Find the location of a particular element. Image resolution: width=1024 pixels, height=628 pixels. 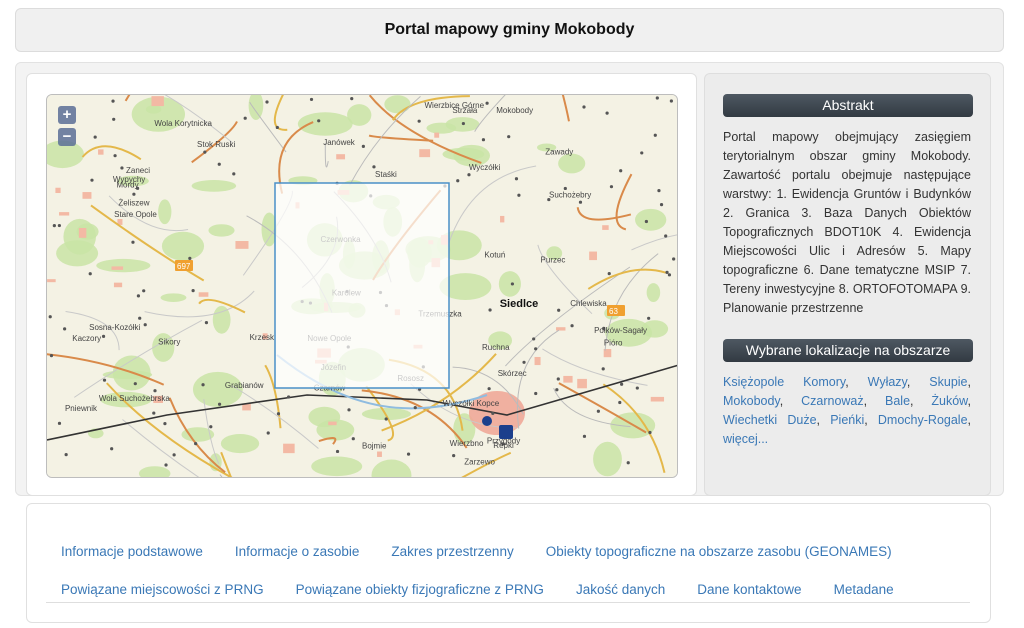

place-label: Strzała is located at coordinates (464, 110).